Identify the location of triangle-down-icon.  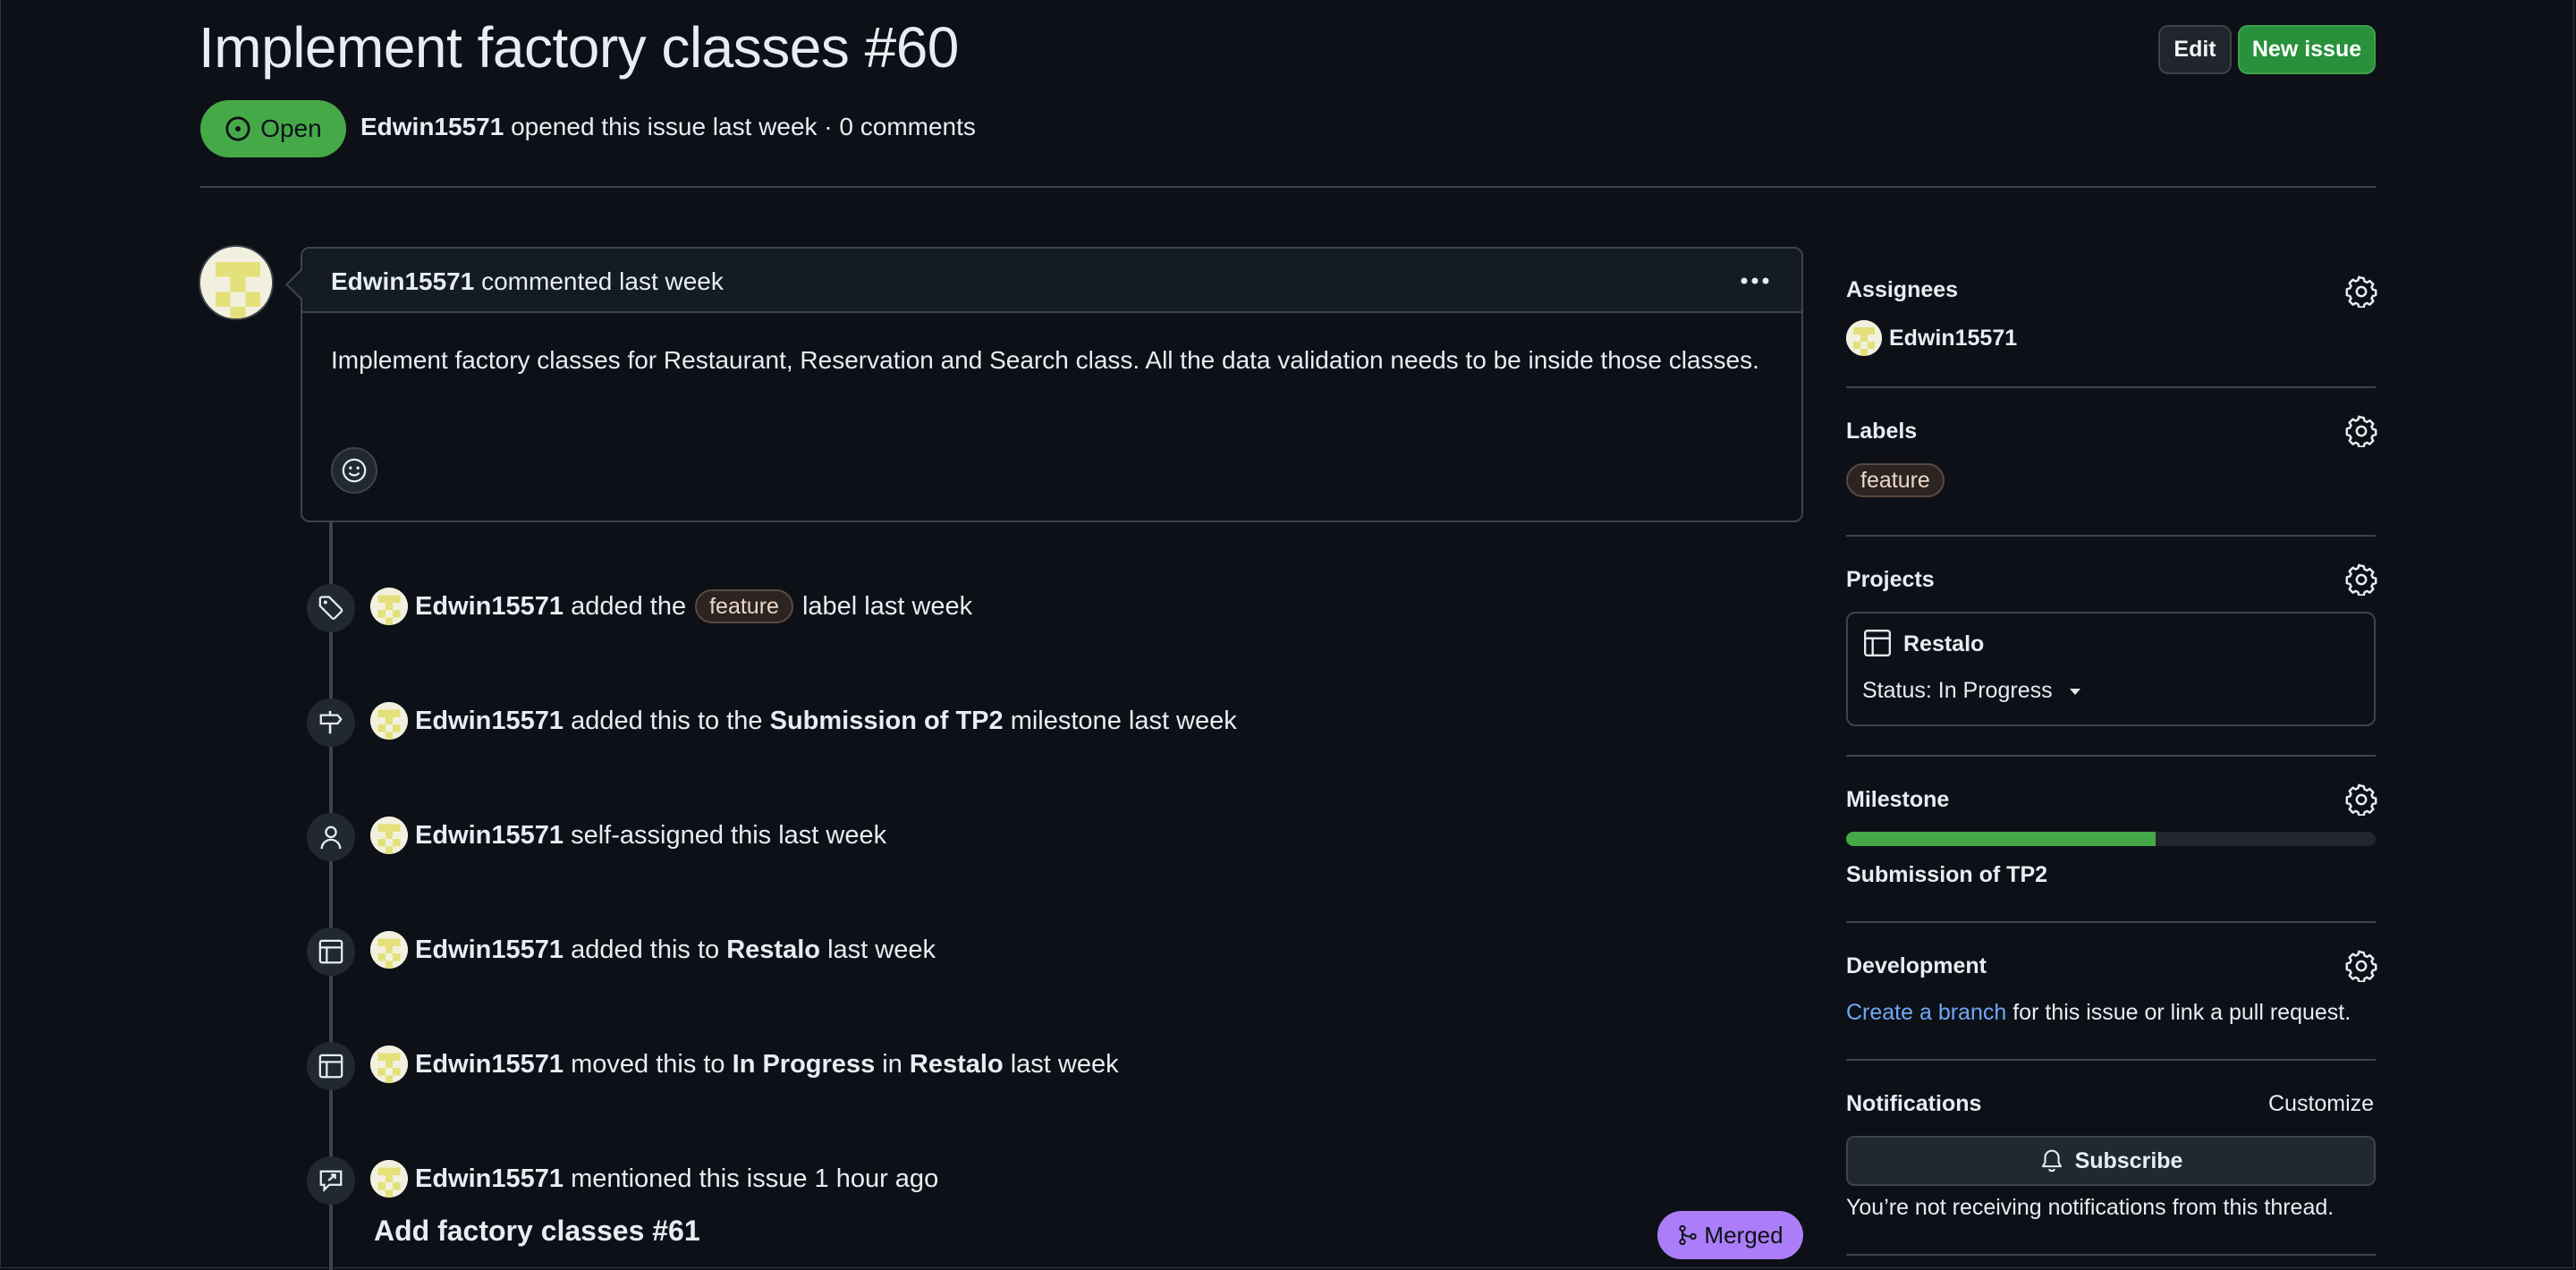
(2075, 691).